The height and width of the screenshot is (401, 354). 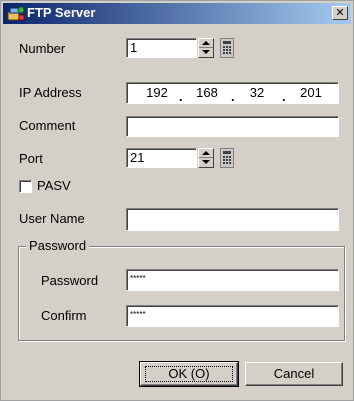 I want to click on port-spinner, so click(x=206, y=158).